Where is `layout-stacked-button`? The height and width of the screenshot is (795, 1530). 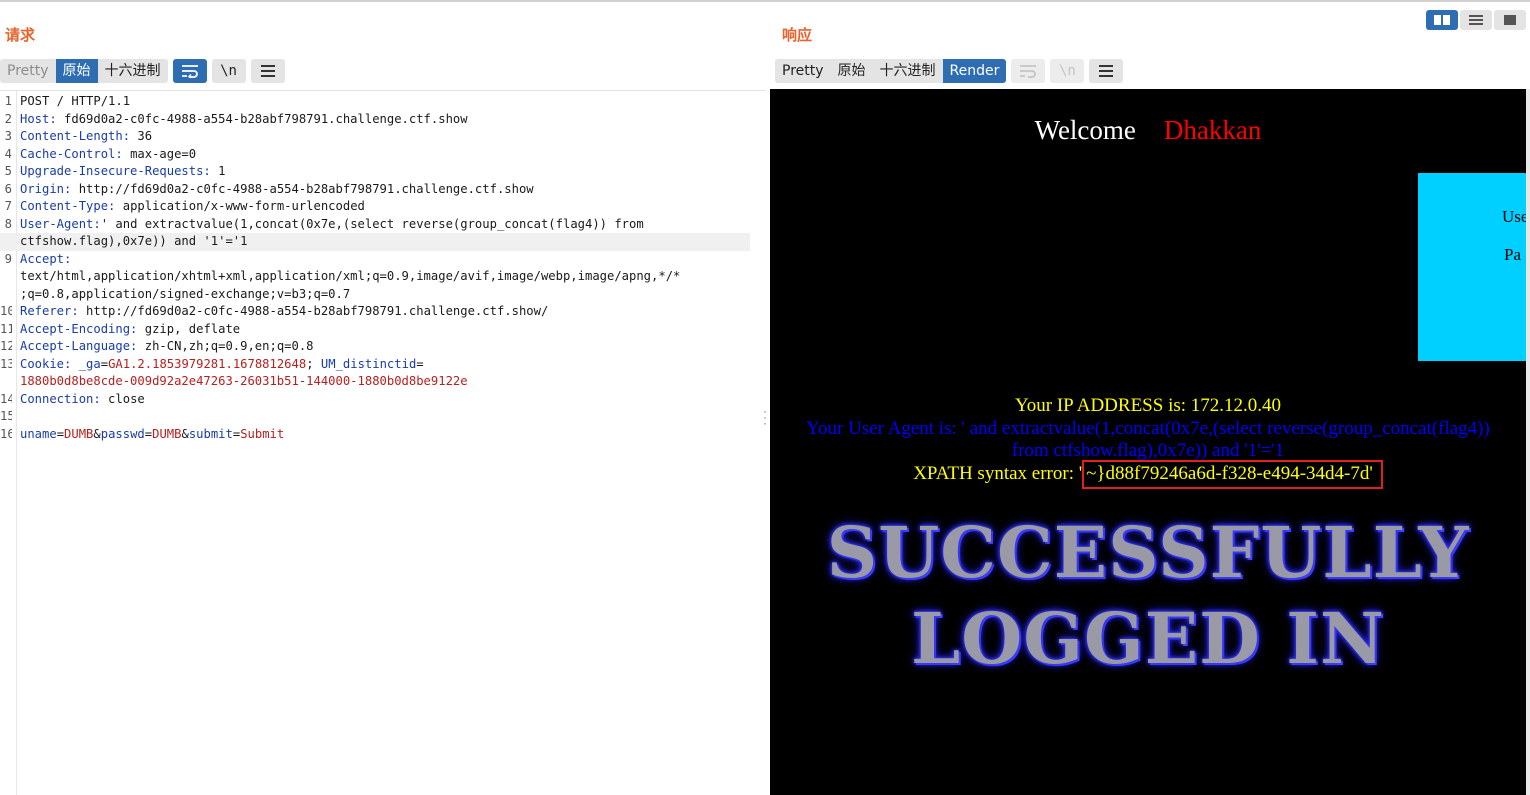 layout-stacked-button is located at coordinates (1476, 20).